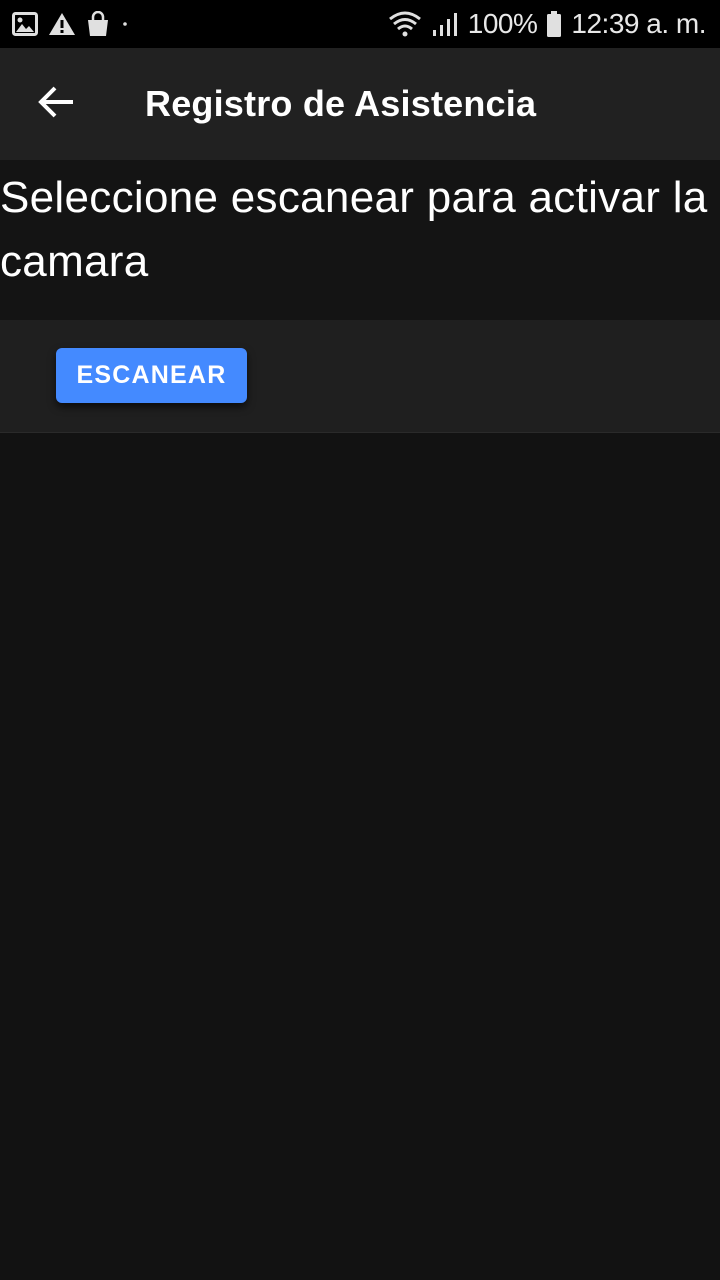  I want to click on arrow-back-icon, so click(56, 104).